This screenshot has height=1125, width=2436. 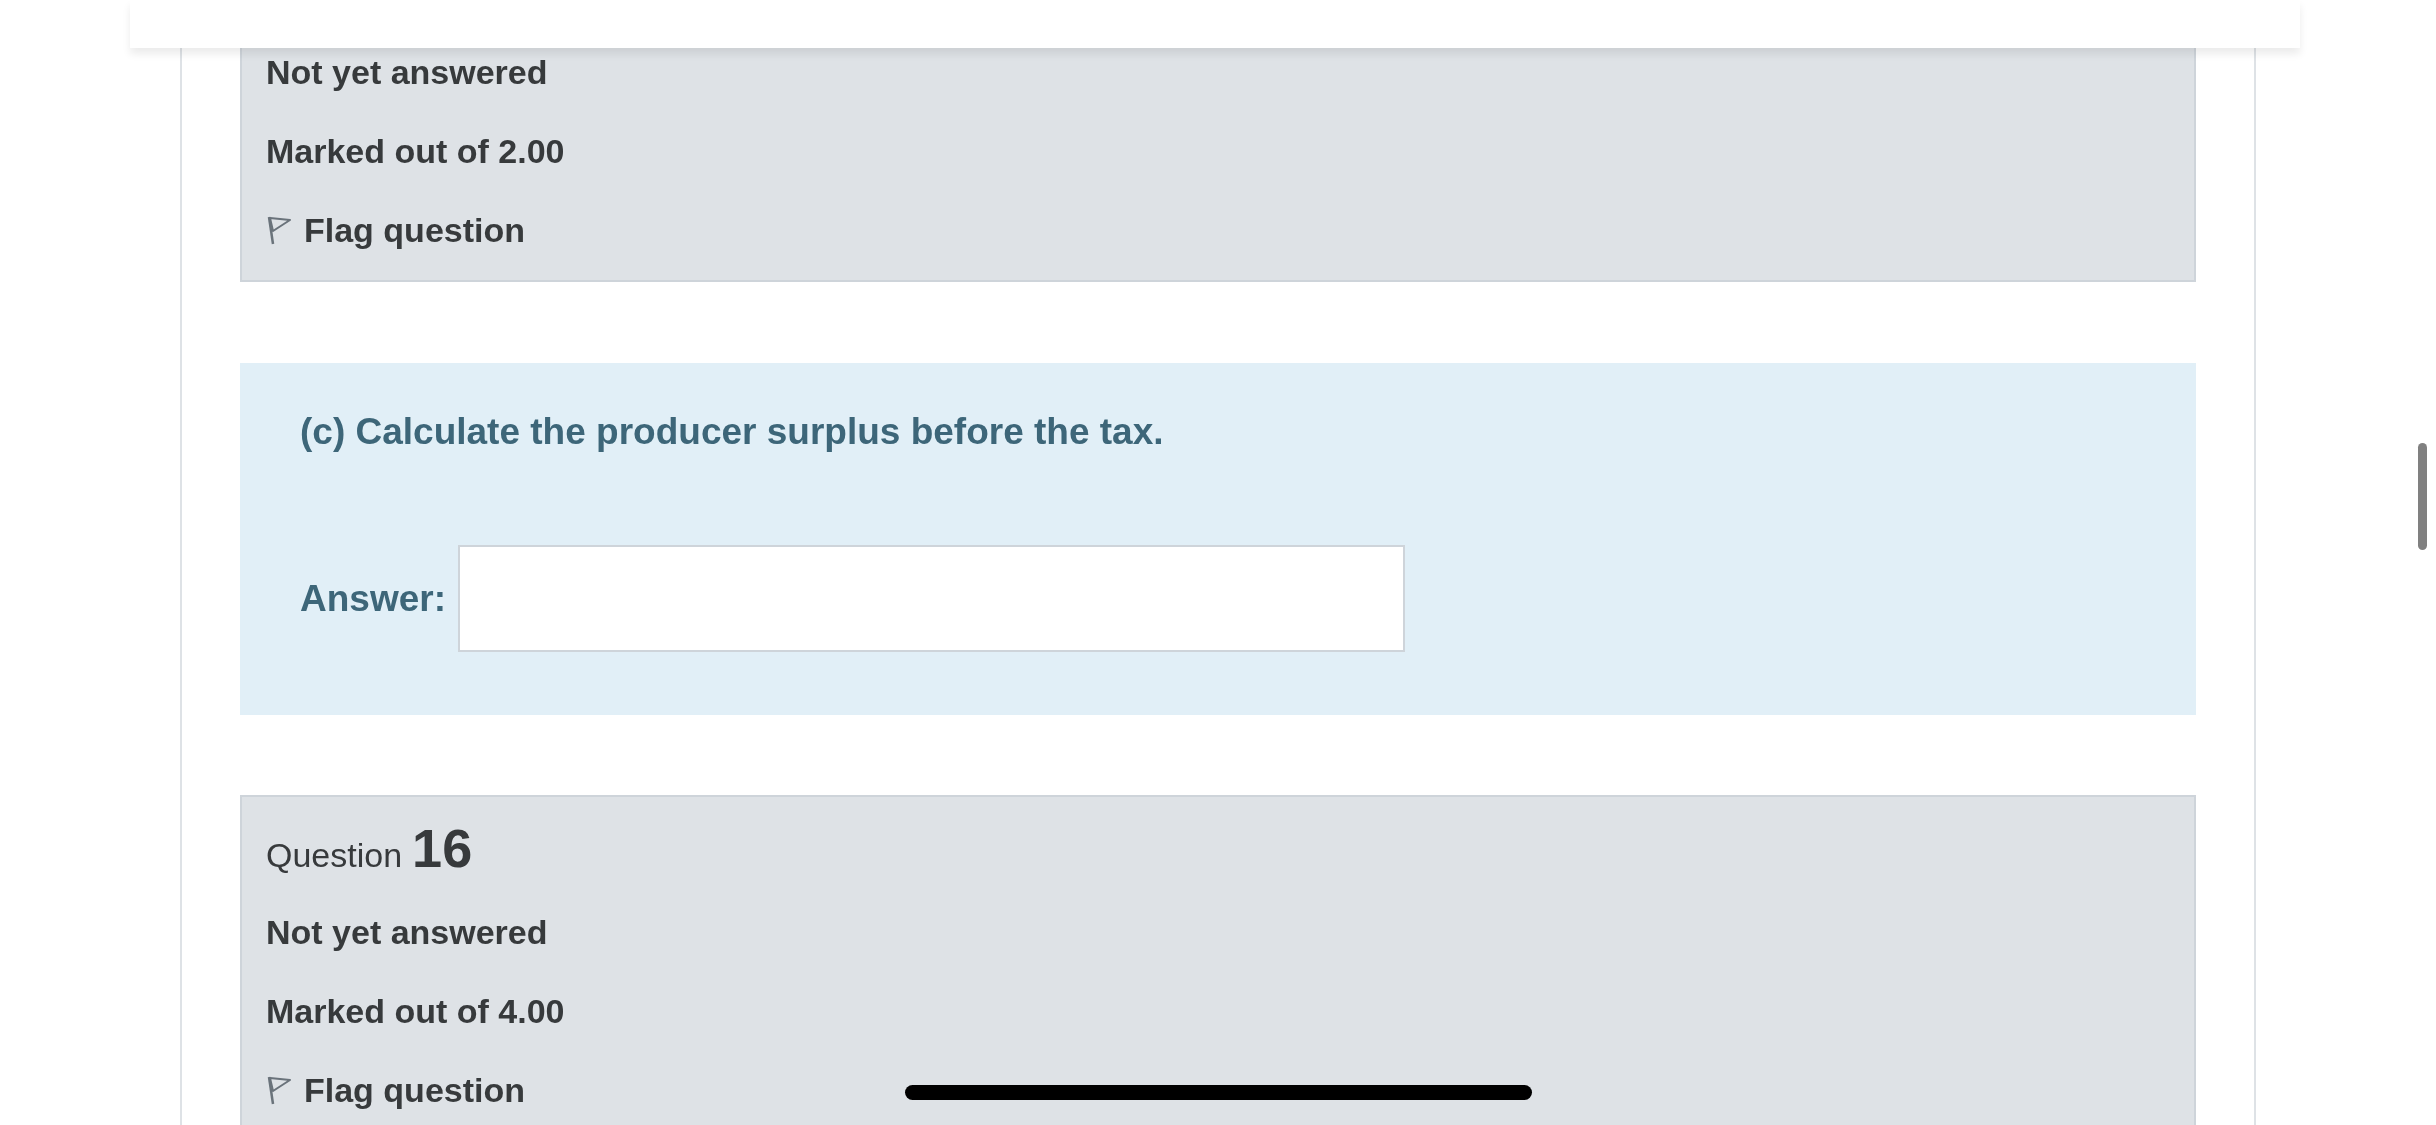 I want to click on question-number: 16, so click(x=442, y=848).